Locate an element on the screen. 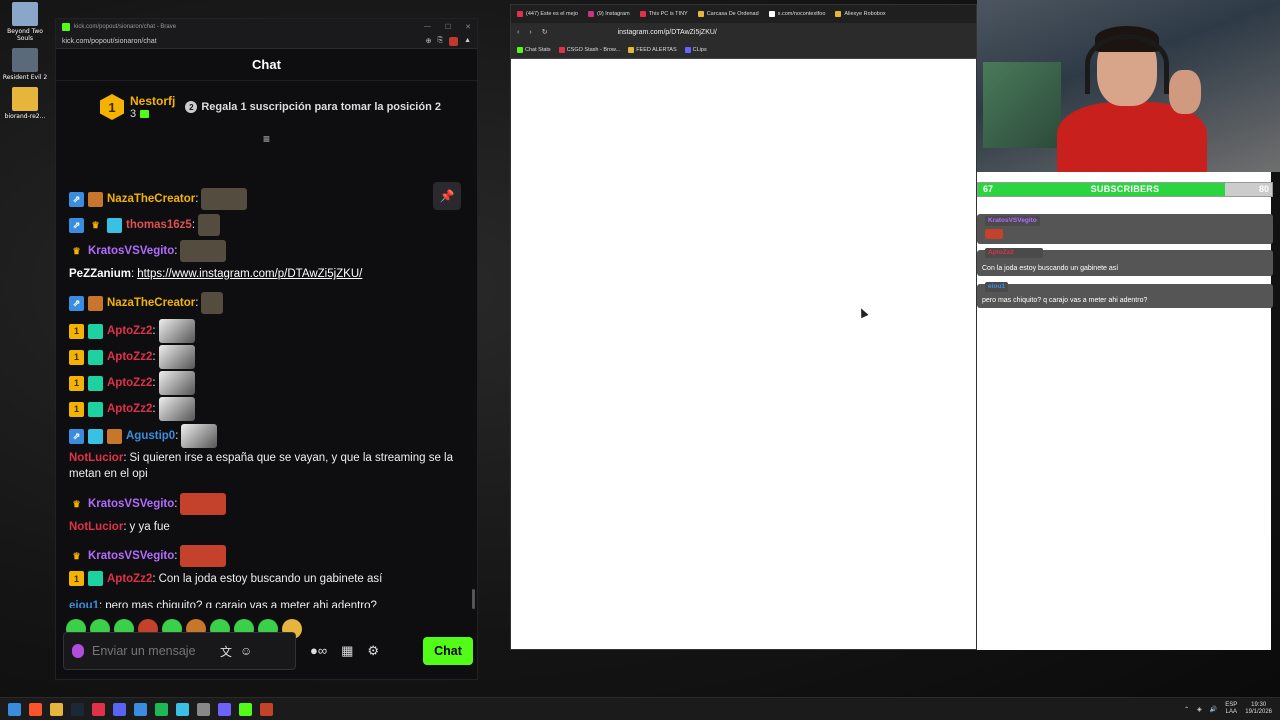 This screenshot has height=720, width=1280. browser-tab: Aliexye Robobox is located at coordinates (860, 14).